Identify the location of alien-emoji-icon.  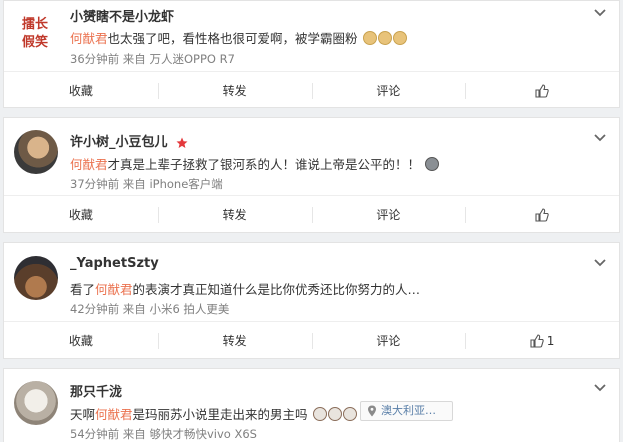
(432, 164).